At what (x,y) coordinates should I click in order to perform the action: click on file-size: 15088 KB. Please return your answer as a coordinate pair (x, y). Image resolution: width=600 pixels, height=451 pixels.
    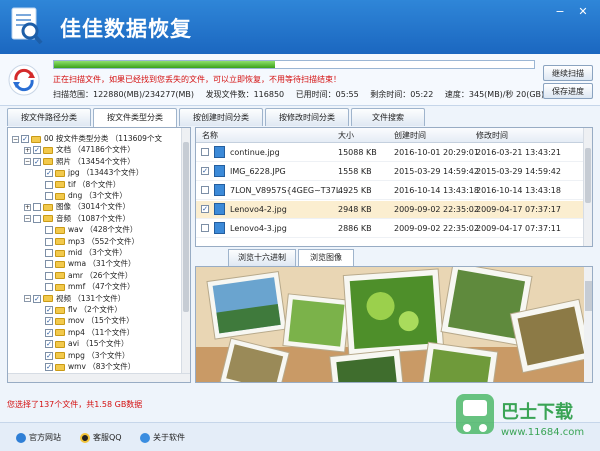
    Looking at the image, I should click on (357, 152).